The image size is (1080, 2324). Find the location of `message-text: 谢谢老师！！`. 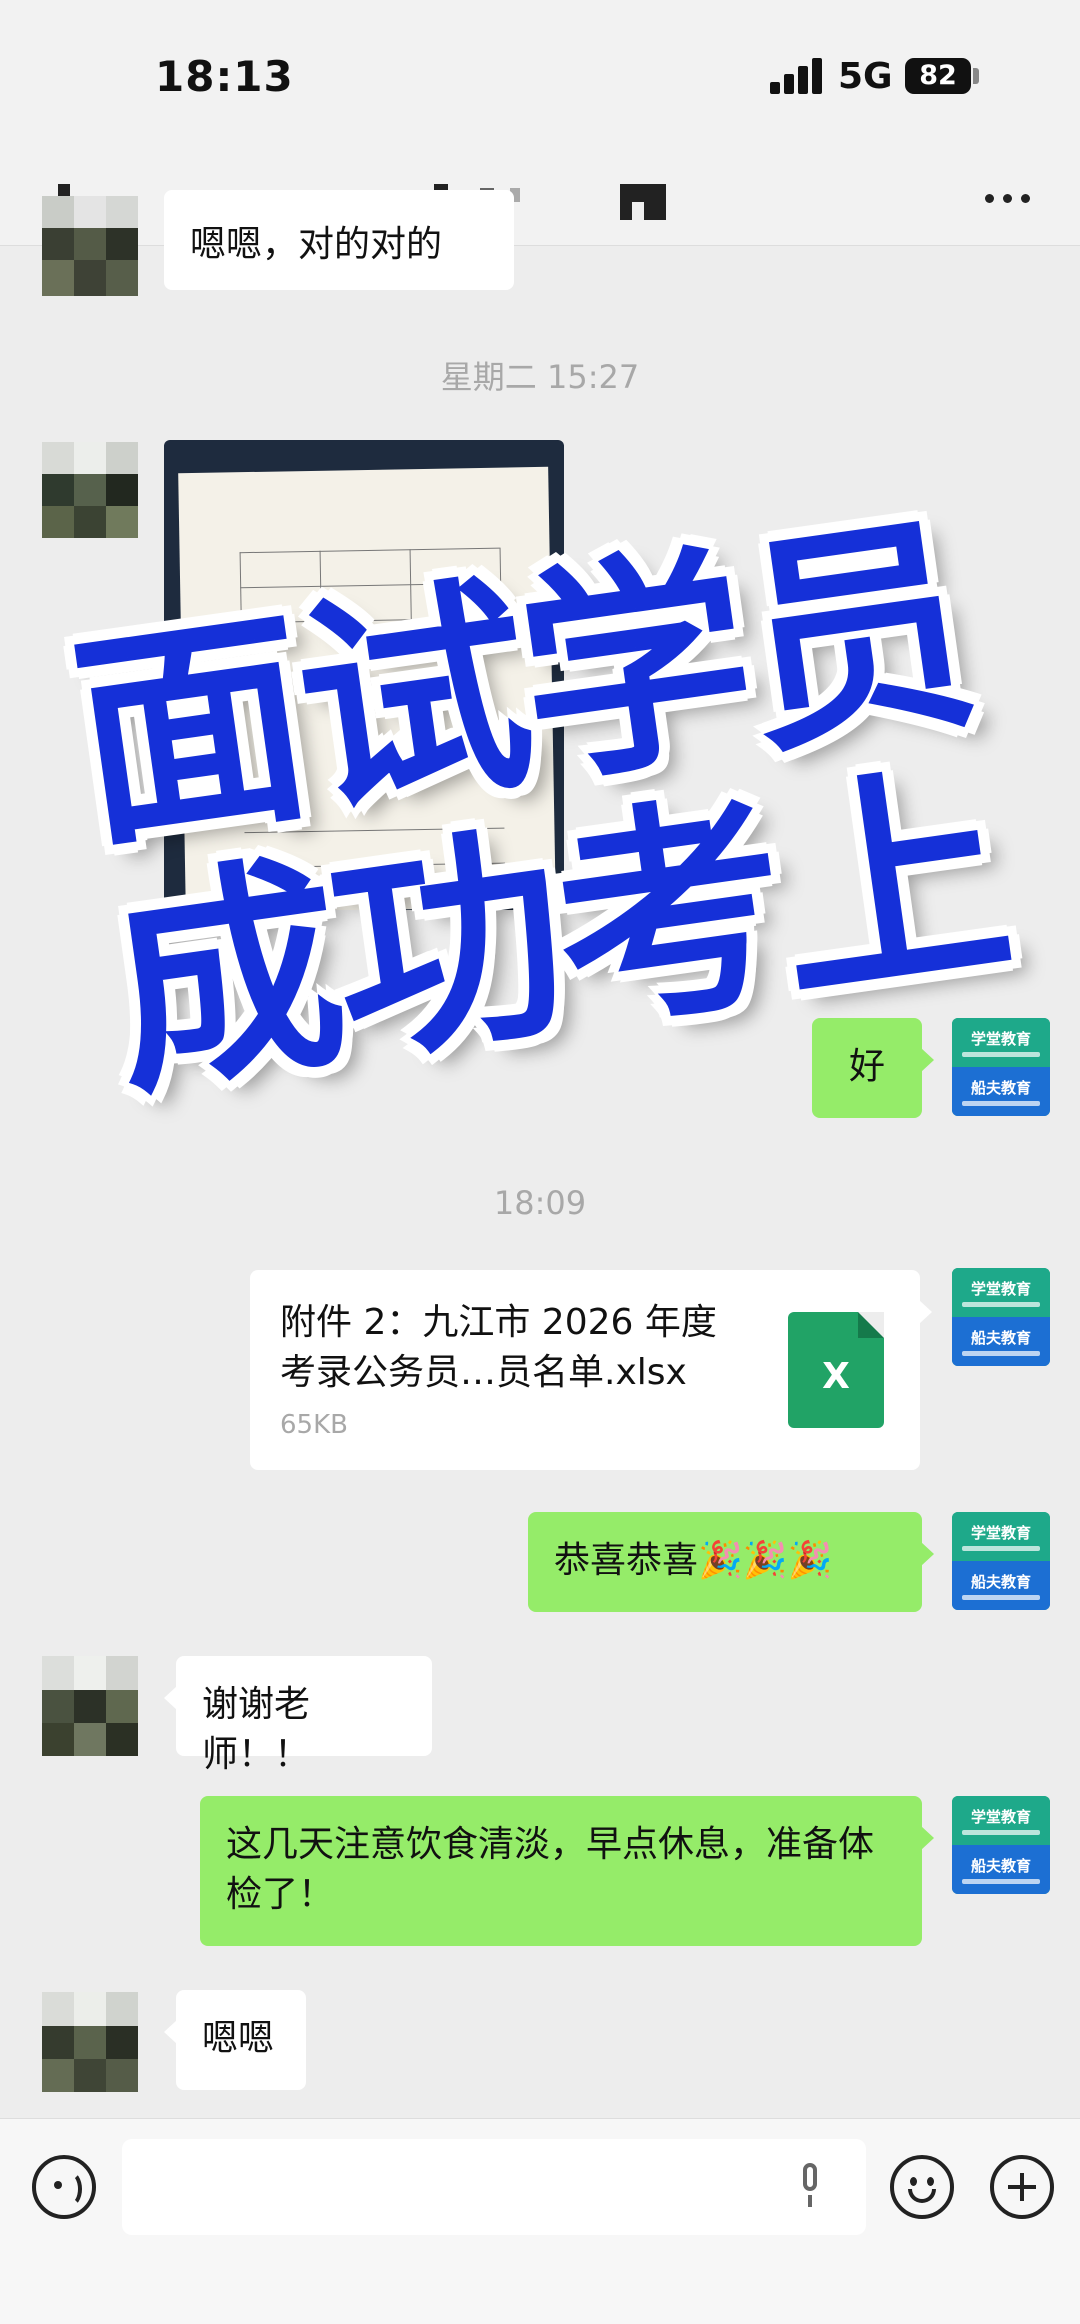

message-text: 谢谢老师！！ is located at coordinates (256, 1729).